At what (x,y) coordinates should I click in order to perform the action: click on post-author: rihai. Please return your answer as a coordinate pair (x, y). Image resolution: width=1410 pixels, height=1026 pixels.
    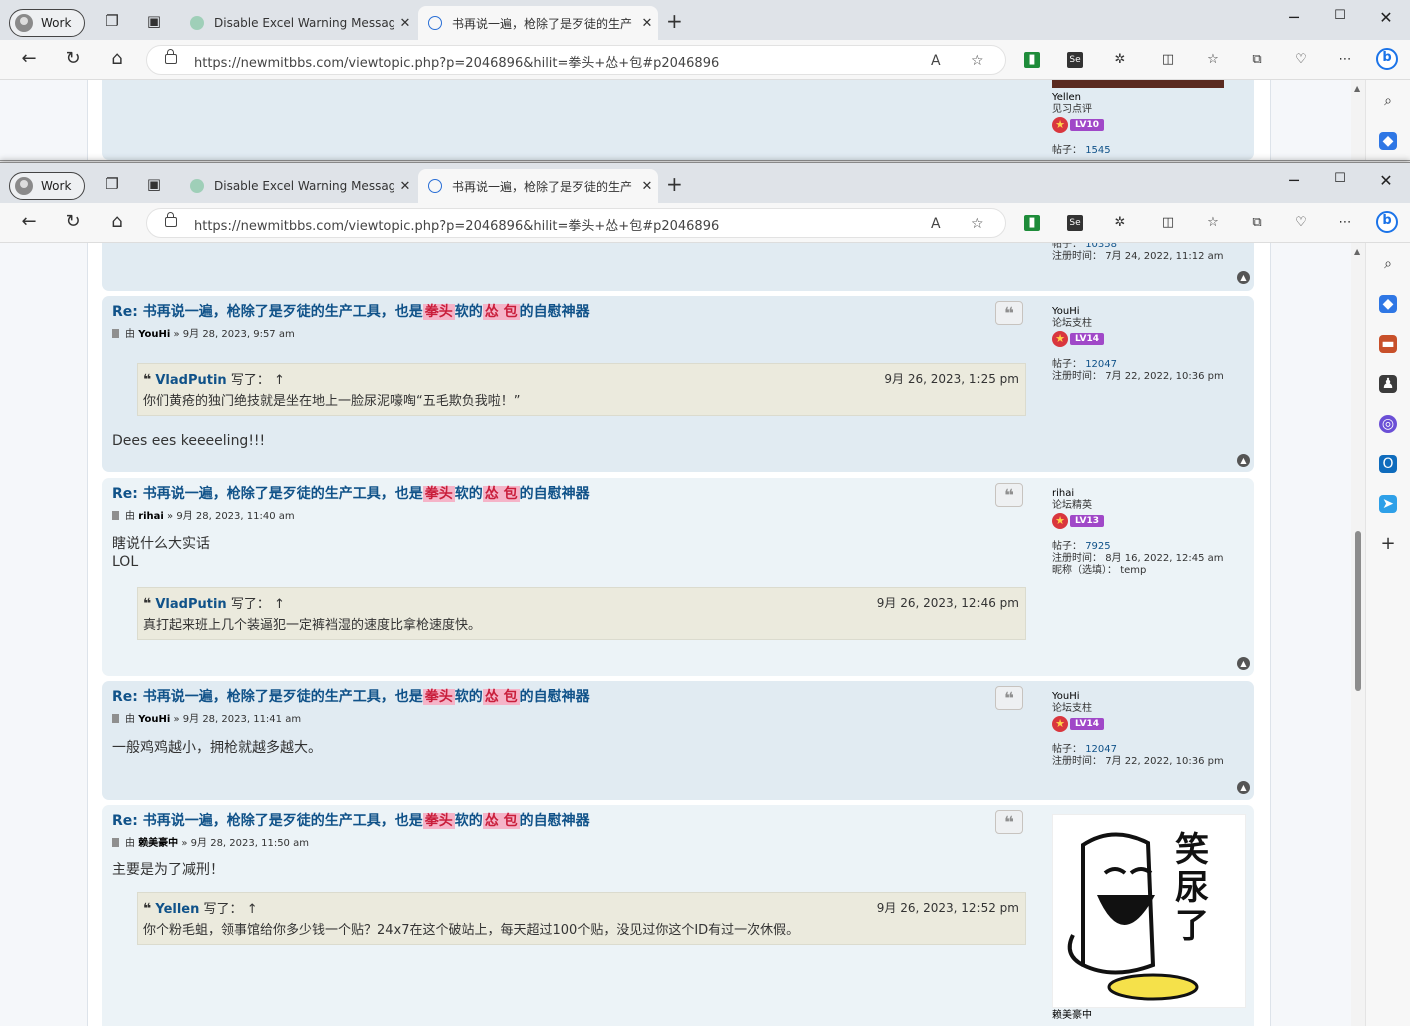
    Looking at the image, I should click on (151, 516).